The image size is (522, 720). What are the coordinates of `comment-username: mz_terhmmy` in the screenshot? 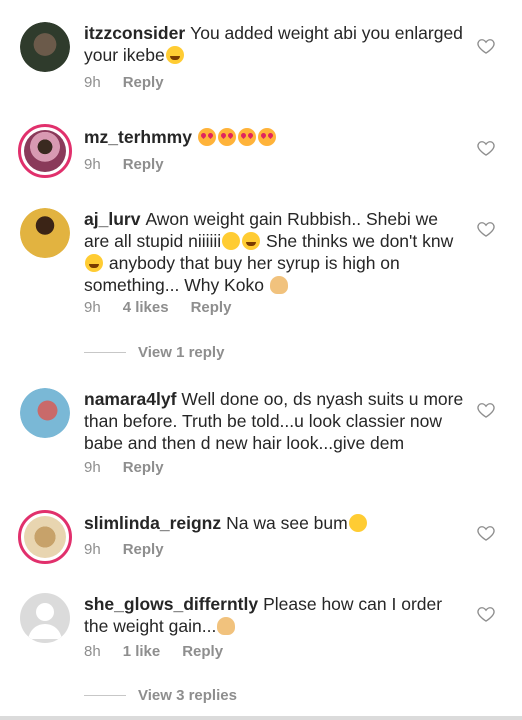 It's located at (138, 137).